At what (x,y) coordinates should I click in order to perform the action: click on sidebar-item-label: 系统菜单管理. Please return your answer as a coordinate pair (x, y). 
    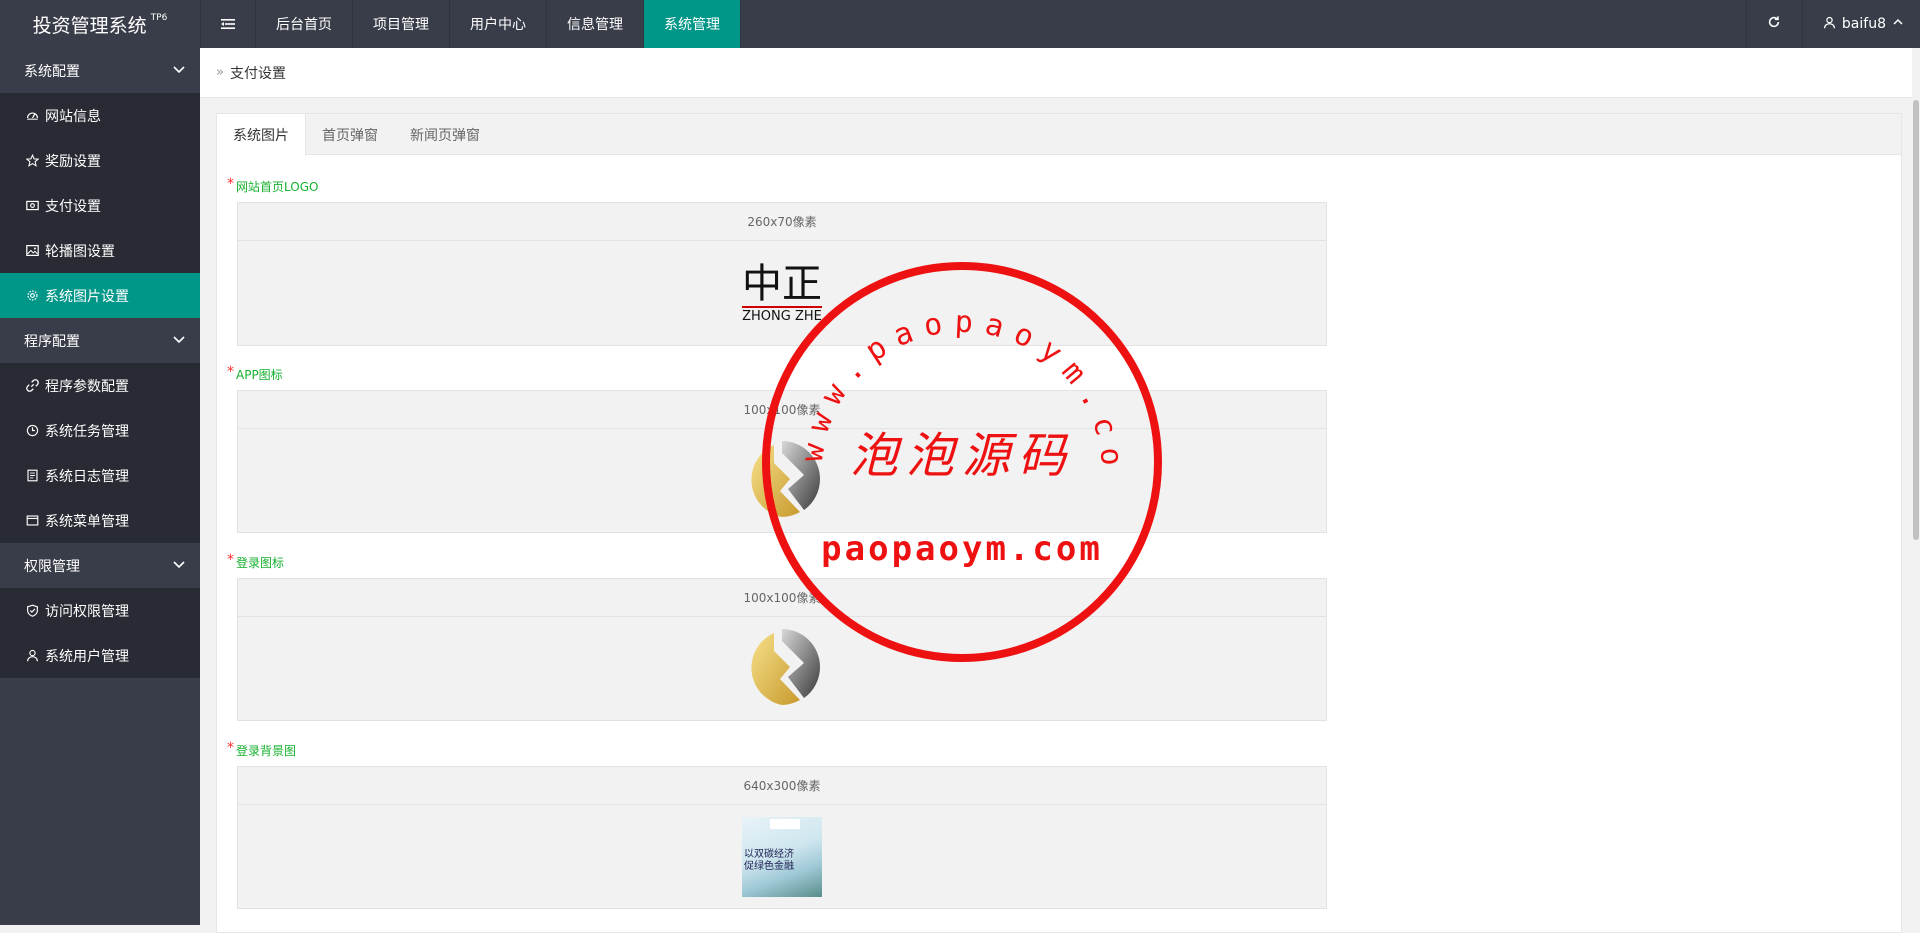
    Looking at the image, I should click on (87, 521).